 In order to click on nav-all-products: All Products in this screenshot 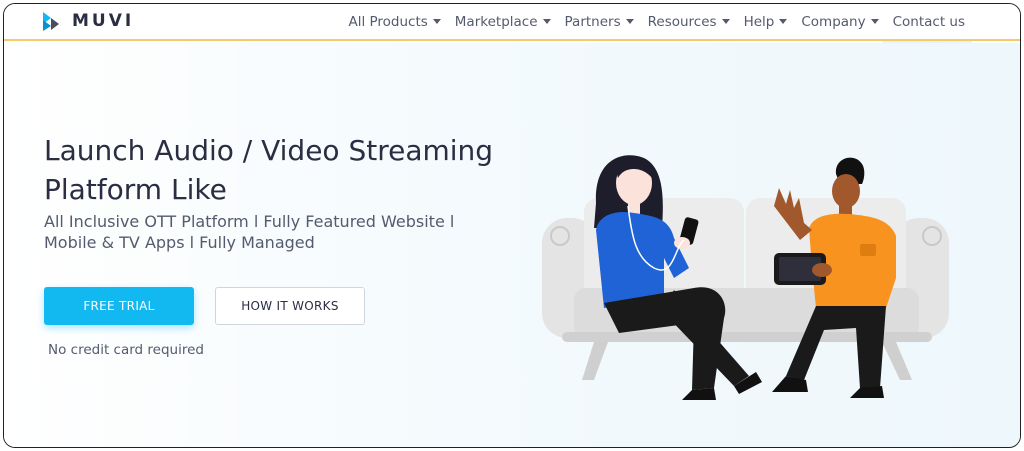, I will do `click(394, 22)`.